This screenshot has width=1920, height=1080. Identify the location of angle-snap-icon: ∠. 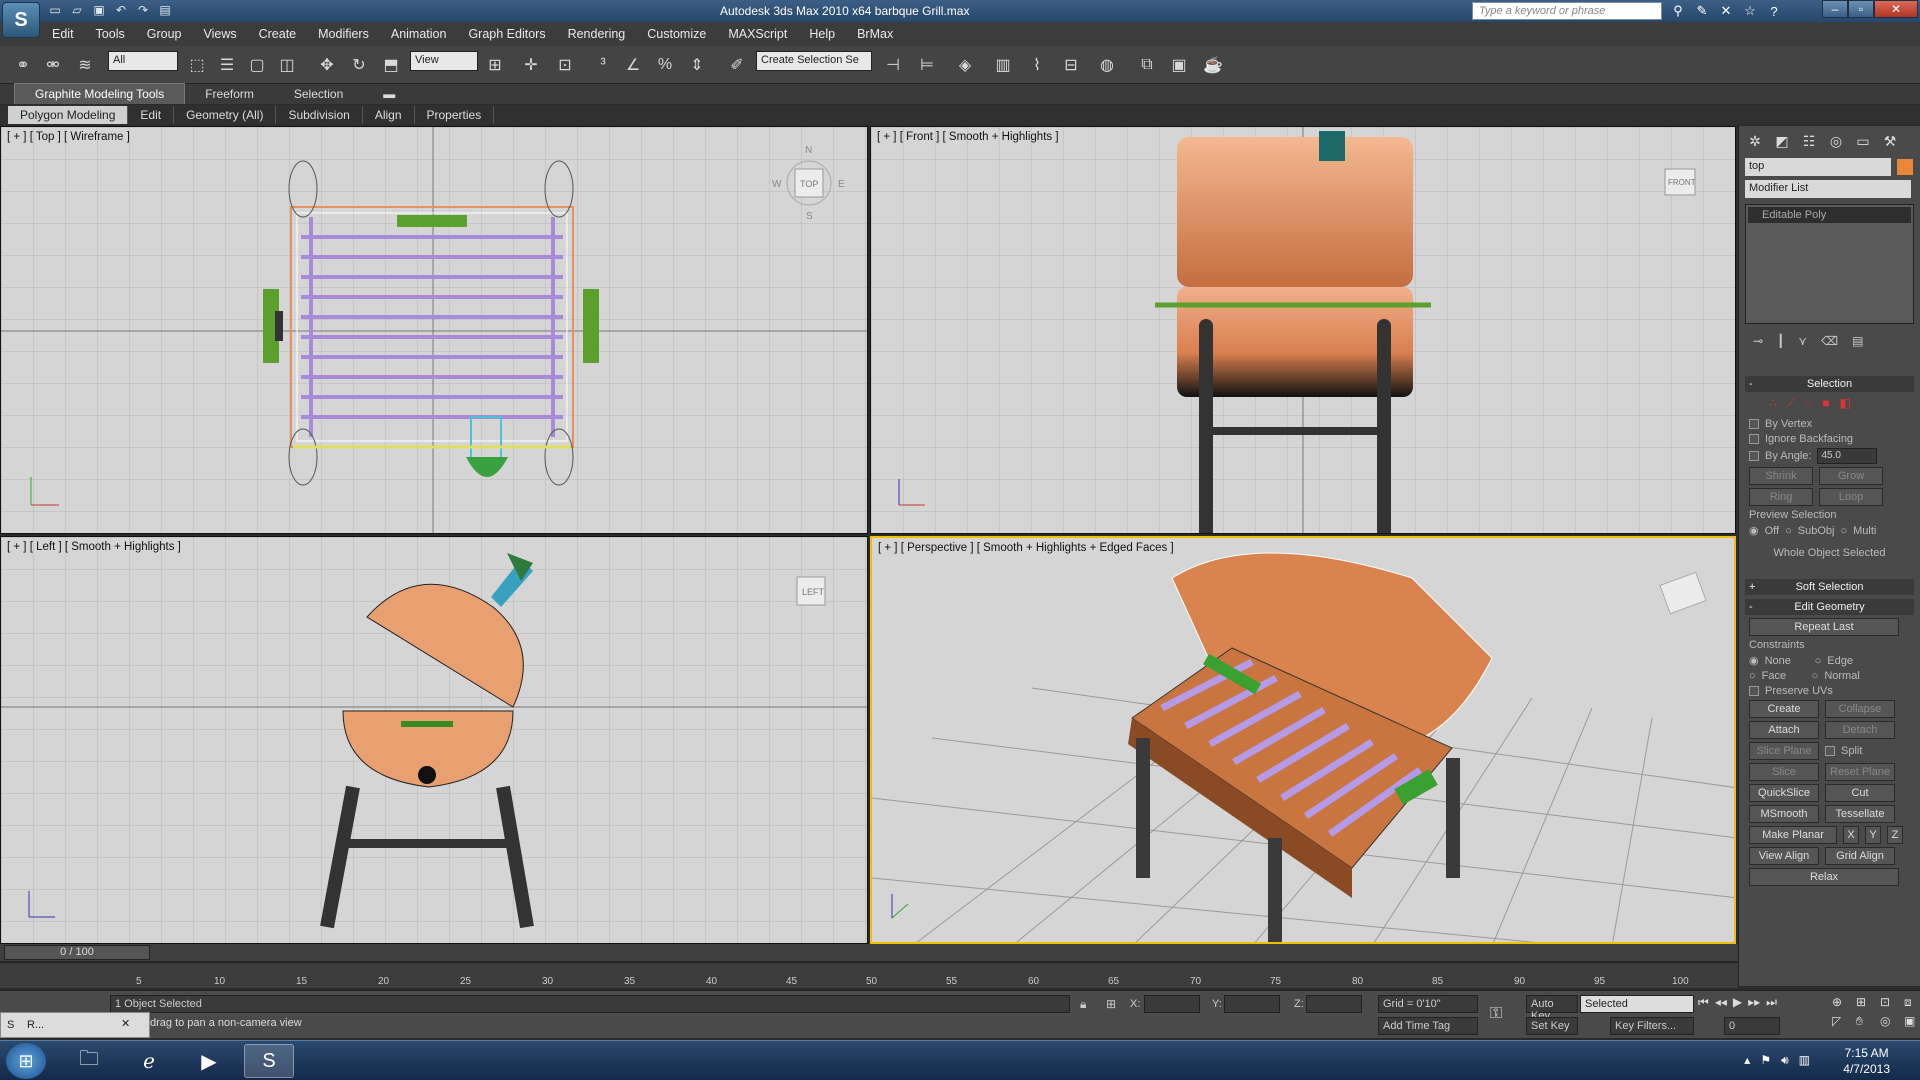
(633, 65).